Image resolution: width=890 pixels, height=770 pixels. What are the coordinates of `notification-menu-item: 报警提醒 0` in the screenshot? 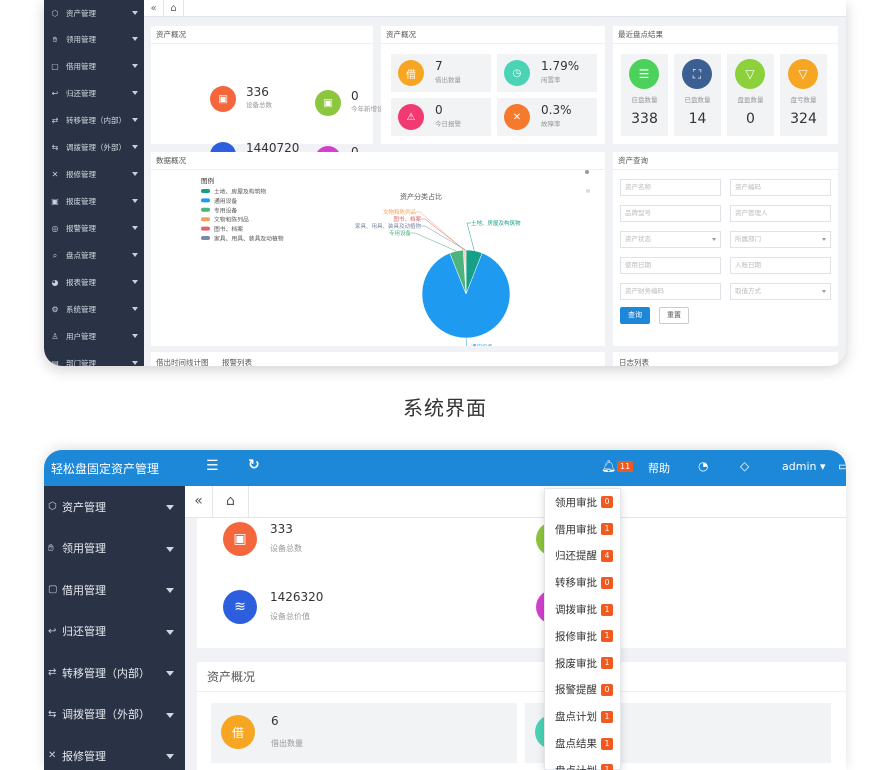 It's located at (582, 690).